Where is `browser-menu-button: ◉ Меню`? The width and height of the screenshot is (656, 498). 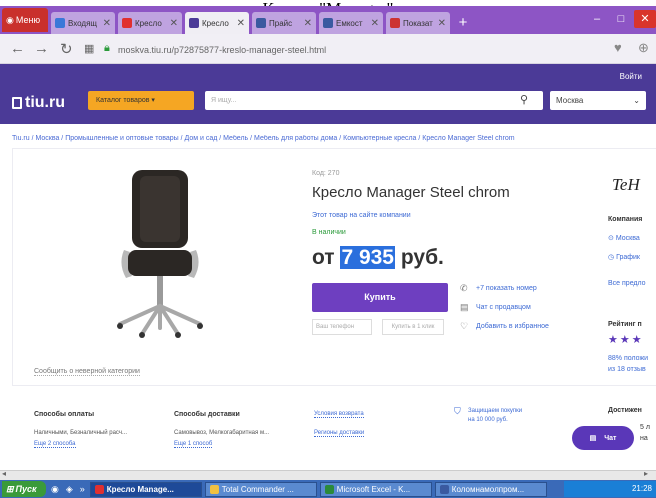 browser-menu-button: ◉ Меню is located at coordinates (25, 20).